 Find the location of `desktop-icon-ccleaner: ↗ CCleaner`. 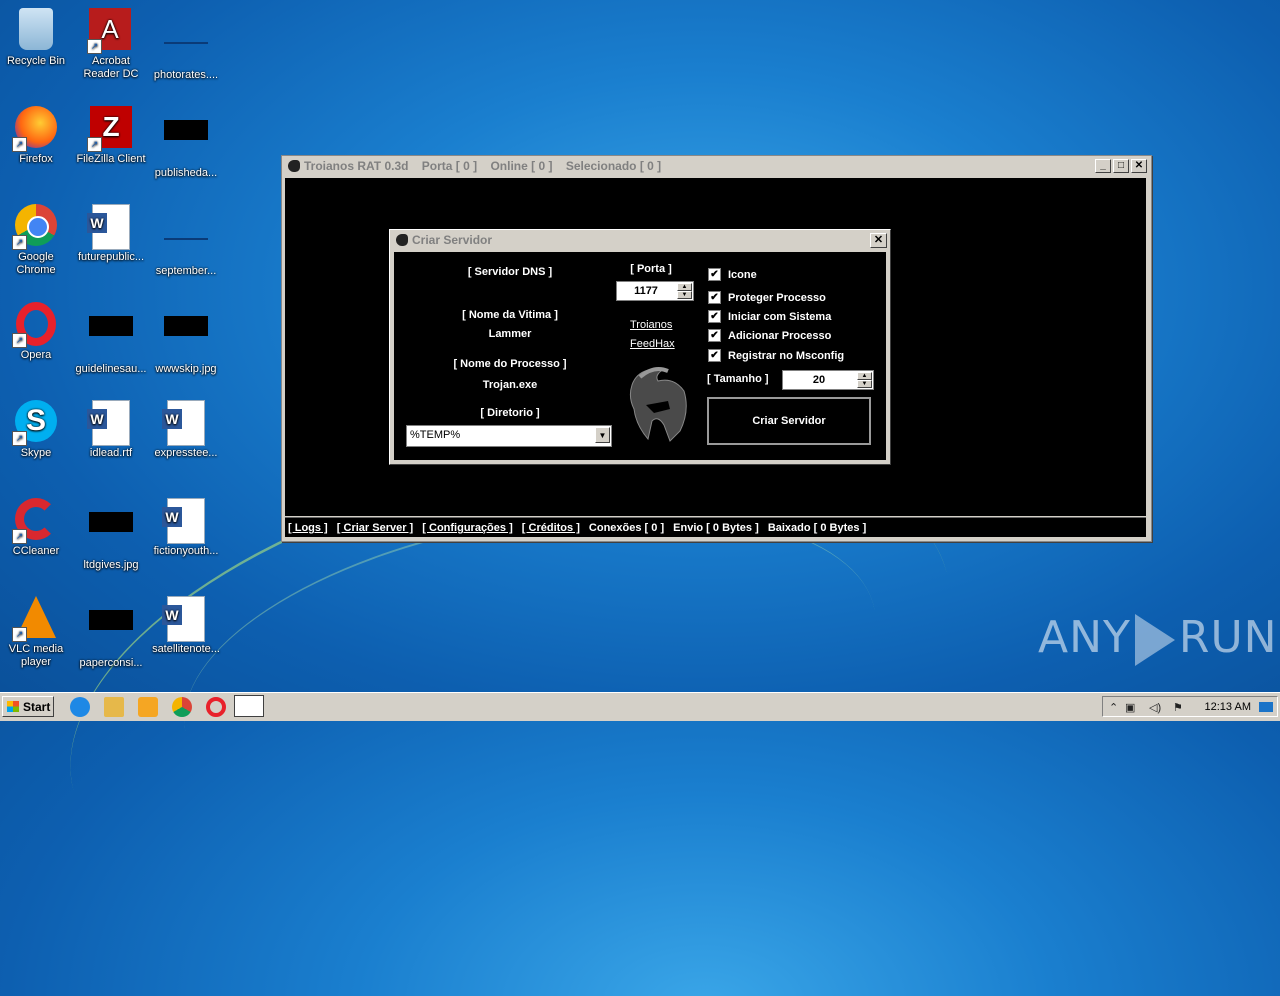

desktop-icon-ccleaner: ↗ CCleaner is located at coordinates (38, 528).